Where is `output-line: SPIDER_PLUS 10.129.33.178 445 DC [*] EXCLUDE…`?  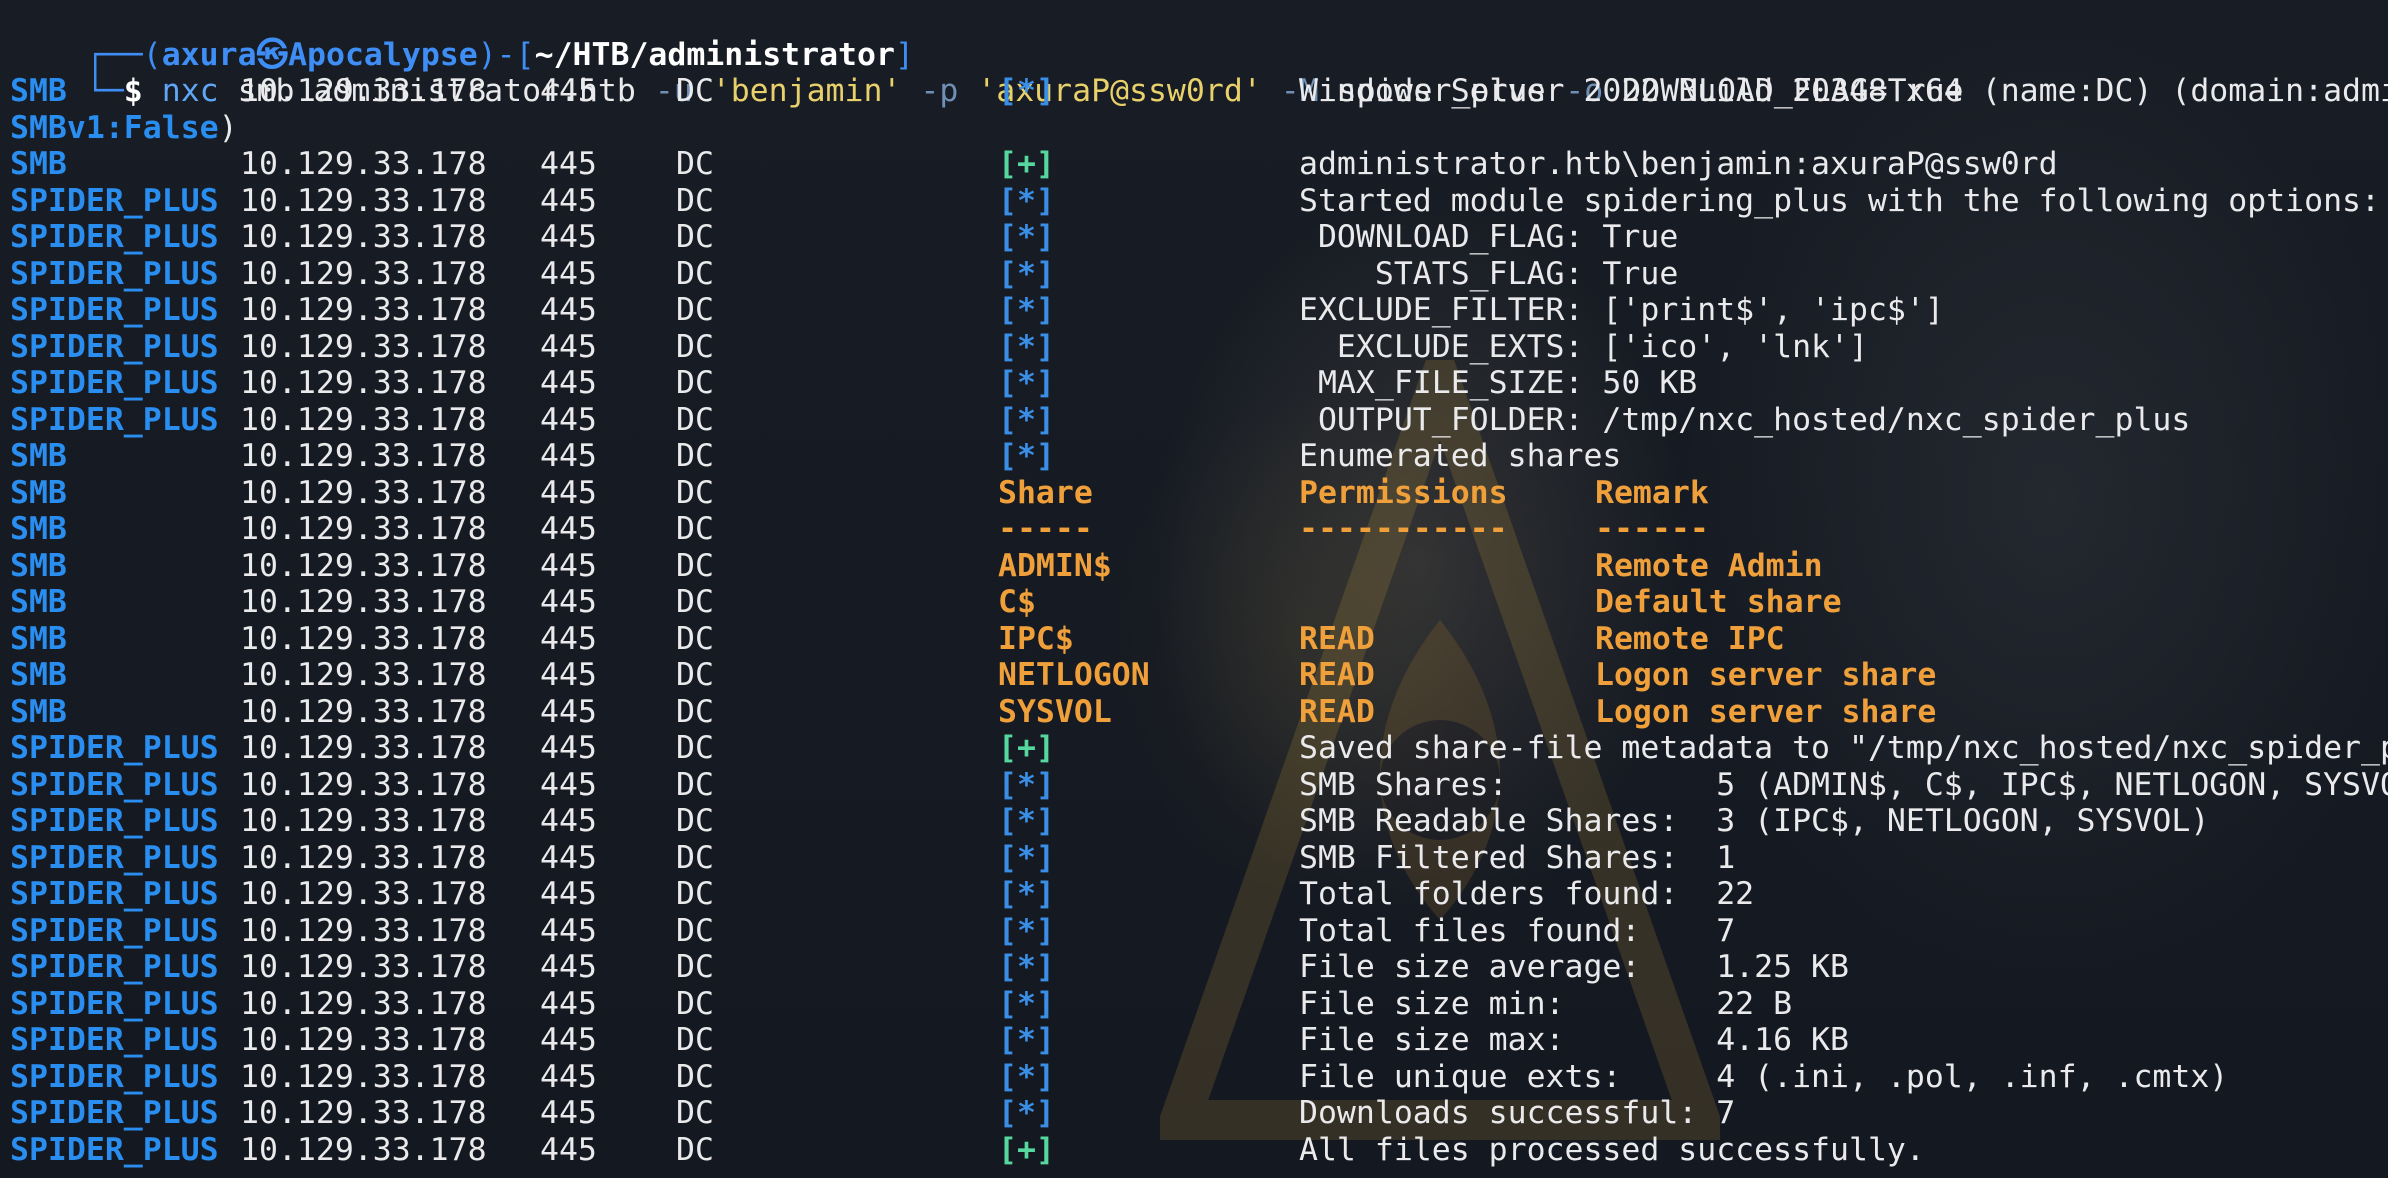 output-line: SPIDER_PLUS 10.129.33.178 445 DC [*] EXCLUDE… is located at coordinates (1199, 347).